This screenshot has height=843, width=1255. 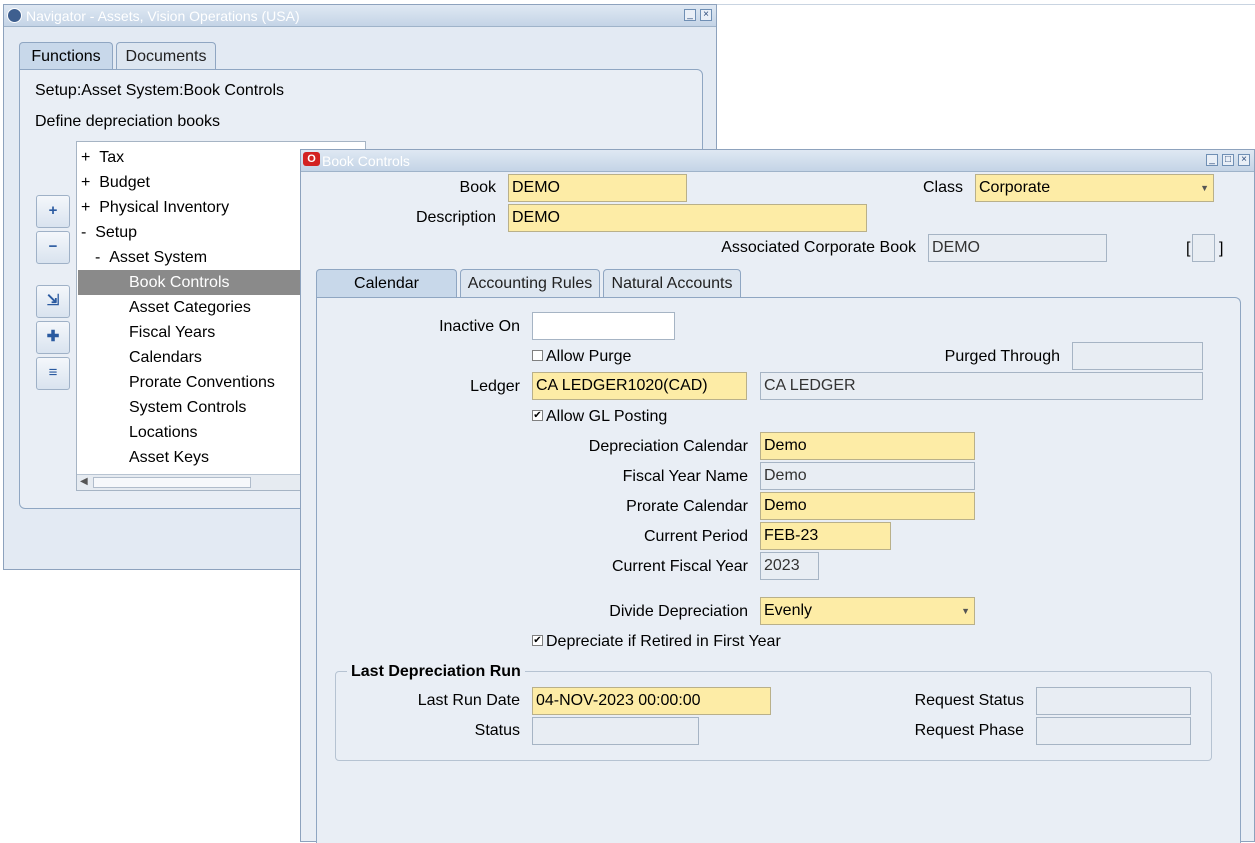 What do you see at coordinates (672, 283) in the screenshot?
I see `tab-natural-accounts: Natural Accounts` at bounding box center [672, 283].